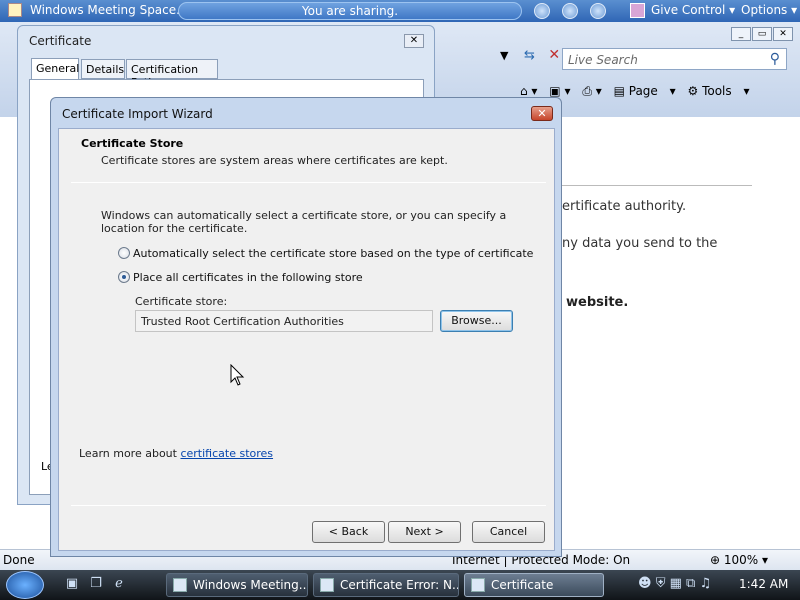  Describe the element at coordinates (570, 11) in the screenshot. I see `pause-sharing-button` at that location.